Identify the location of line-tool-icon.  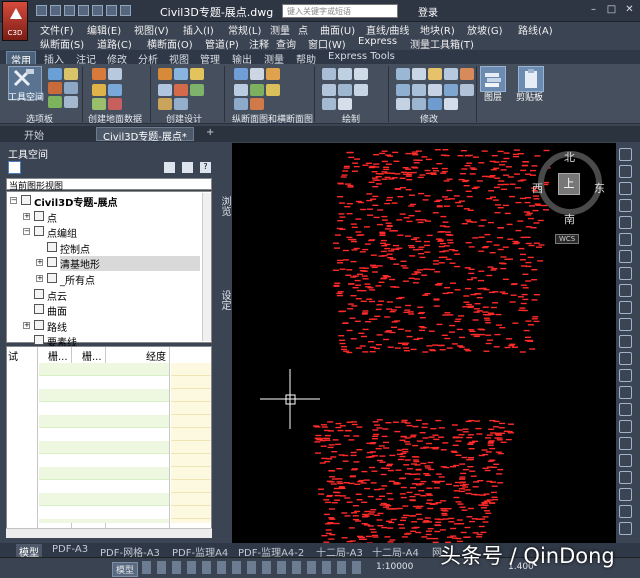
(329, 74).